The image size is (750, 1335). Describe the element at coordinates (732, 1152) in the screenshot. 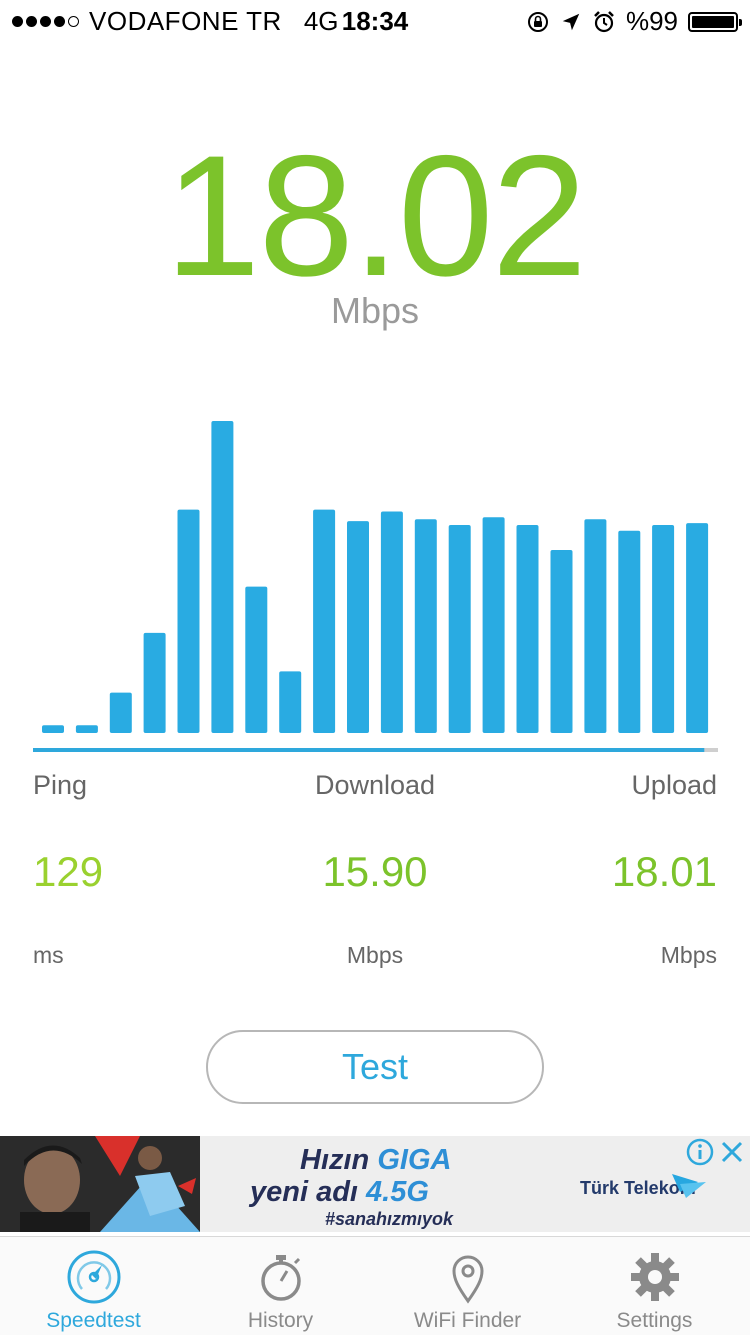

I see `ad-close-icon` at that location.